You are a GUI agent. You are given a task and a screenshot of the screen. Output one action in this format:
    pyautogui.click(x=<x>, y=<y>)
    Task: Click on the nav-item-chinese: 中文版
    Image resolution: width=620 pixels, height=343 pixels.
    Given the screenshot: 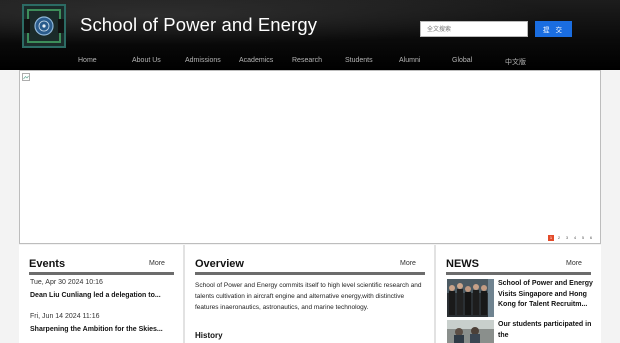 What is the action you would take?
    pyautogui.click(x=515, y=62)
    